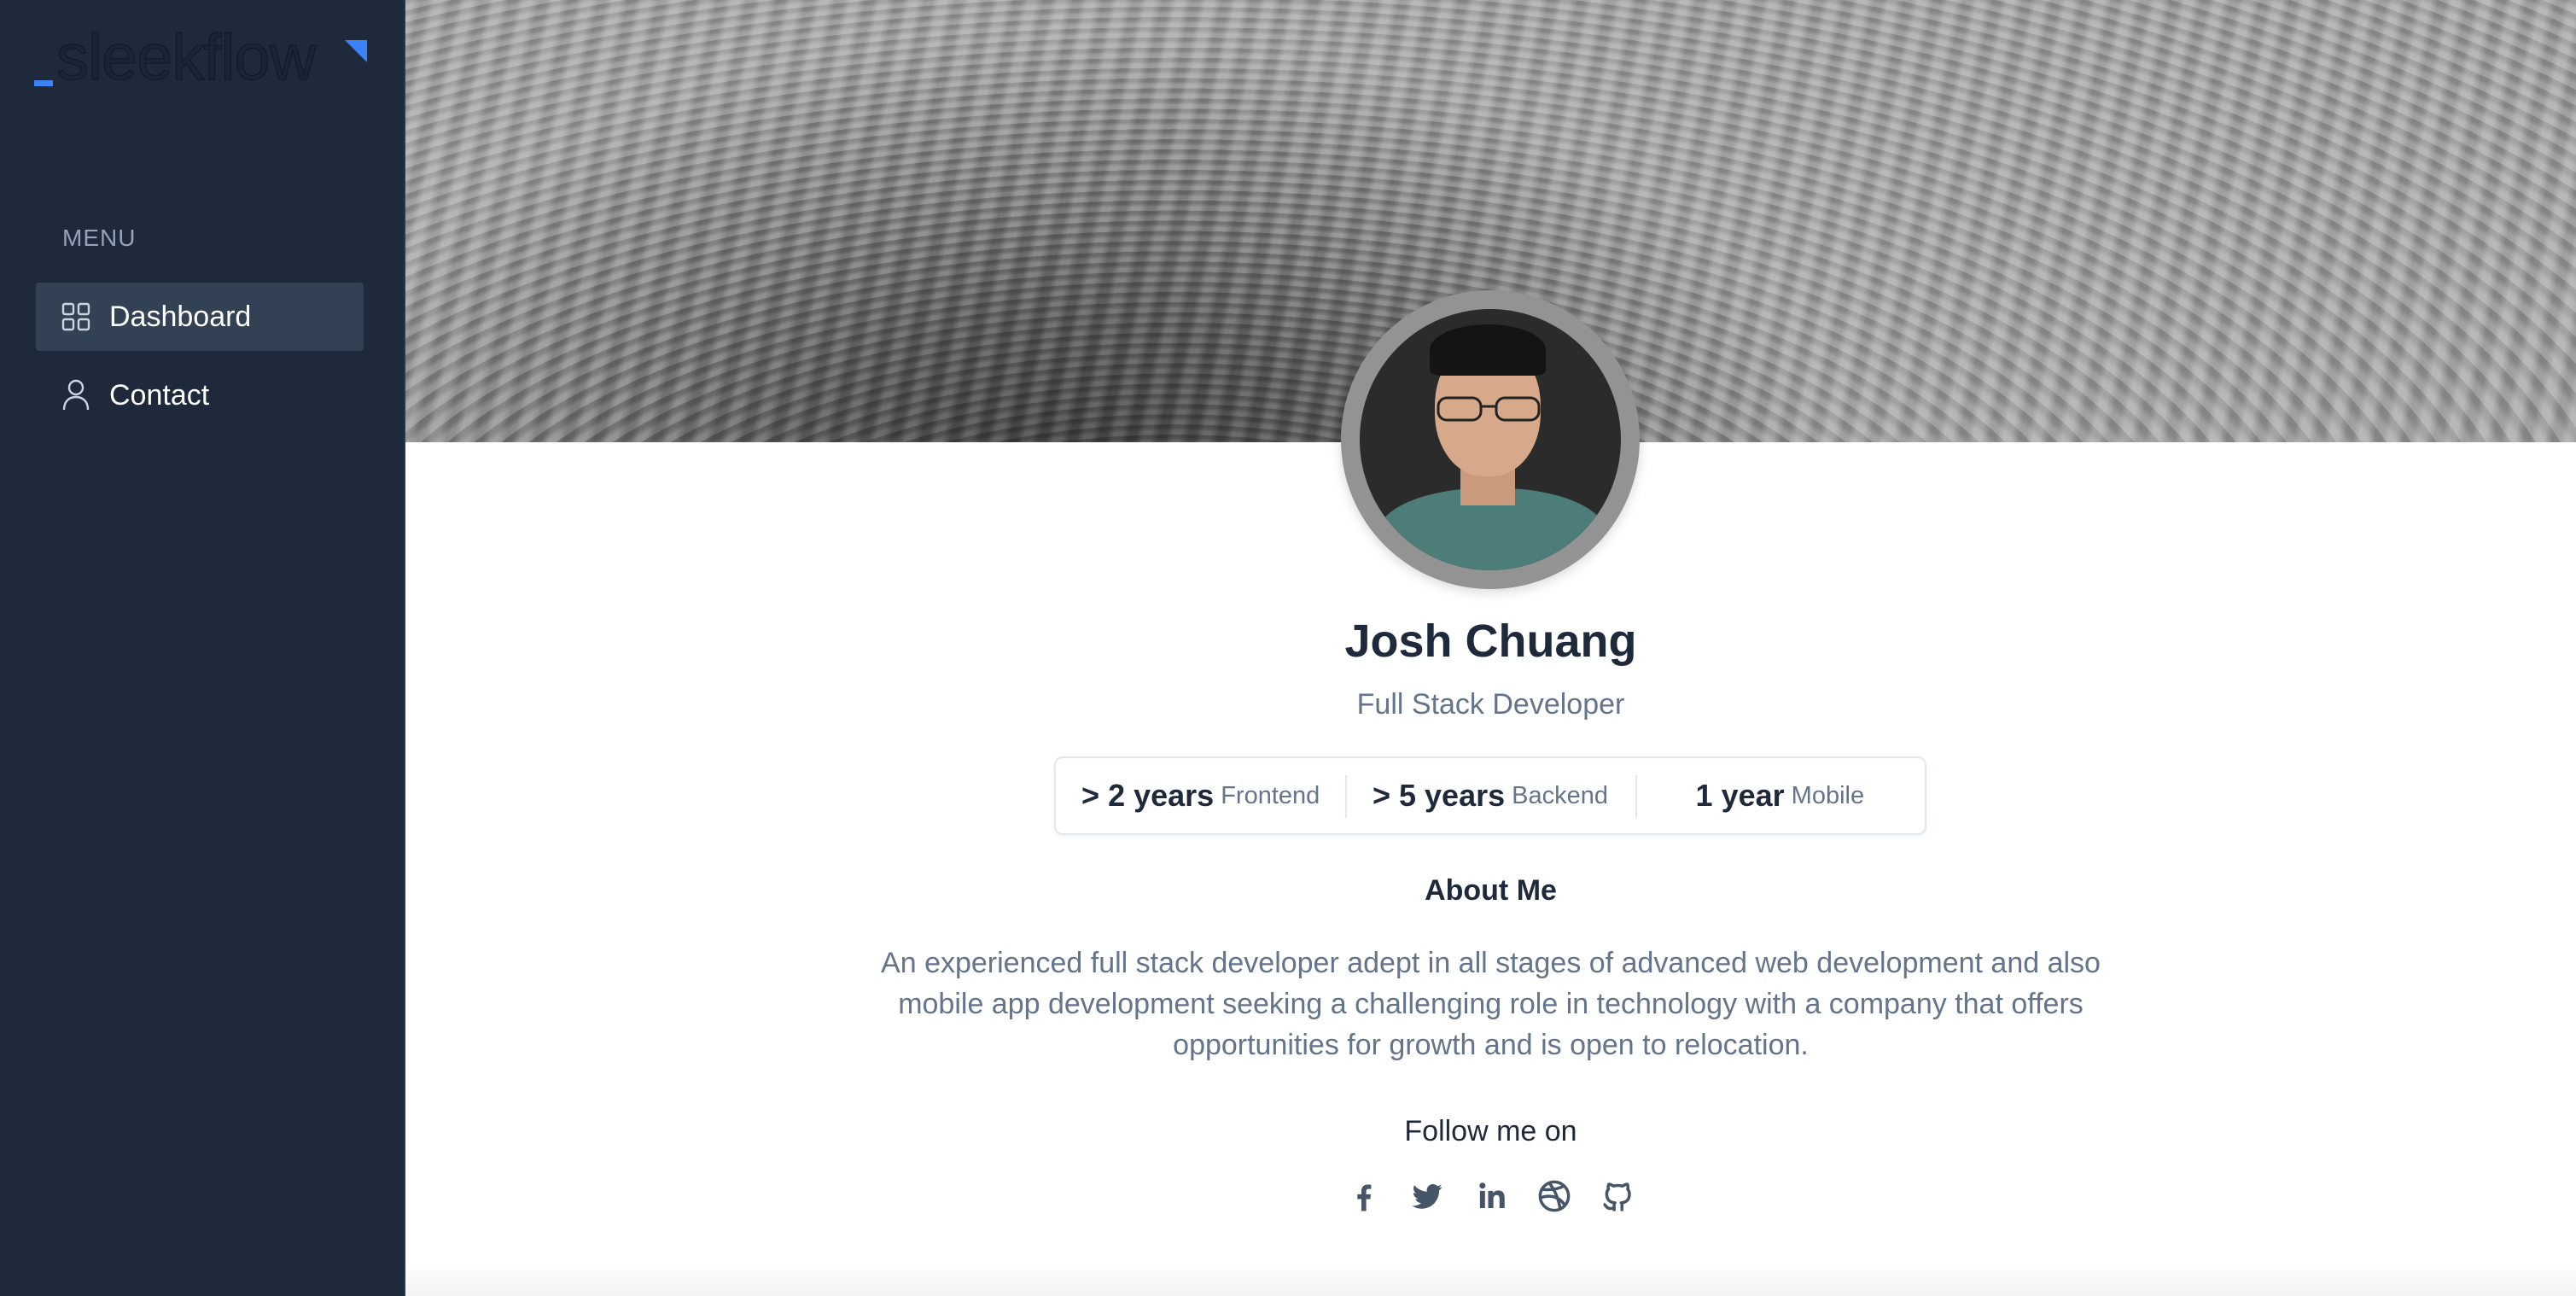 The width and height of the screenshot is (2576, 1296). What do you see at coordinates (1439, 795) in the screenshot?
I see `stat-value: > 5 years` at bounding box center [1439, 795].